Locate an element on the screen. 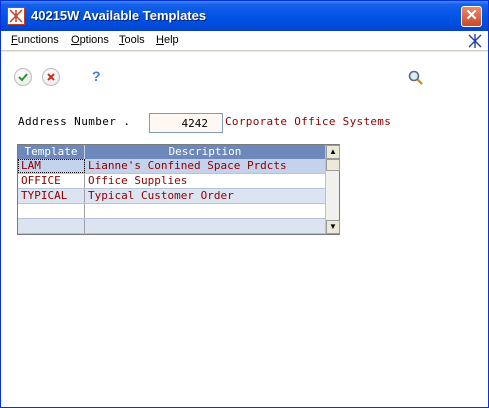 The height and width of the screenshot is (408, 489). grid-vertical-scrollbar: ▲ ▼ is located at coordinates (332, 189).